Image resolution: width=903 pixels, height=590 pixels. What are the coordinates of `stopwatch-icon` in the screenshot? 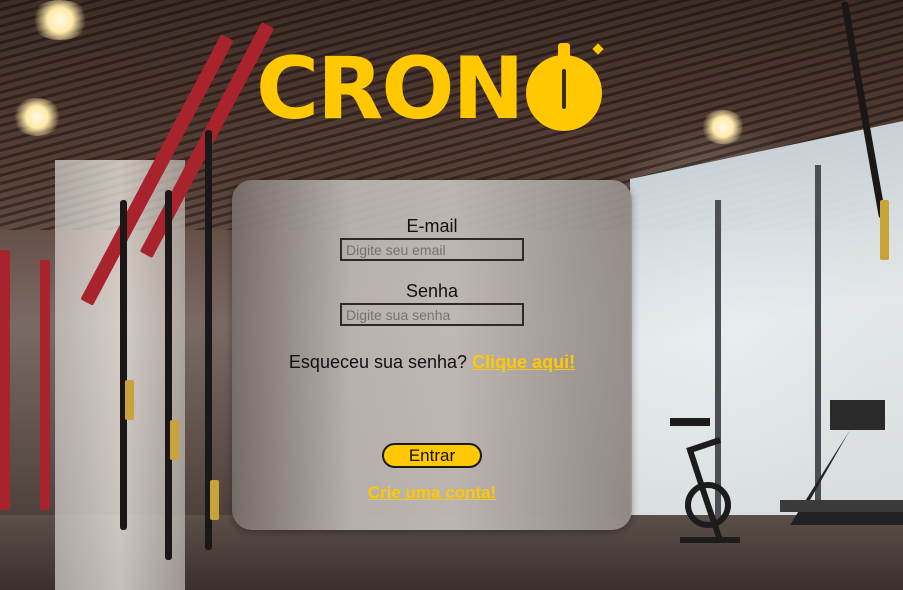 It's located at (565, 87).